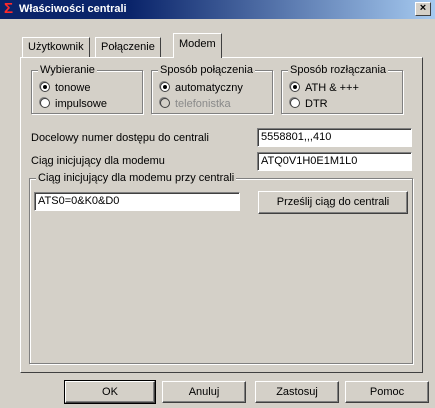 The width and height of the screenshot is (435, 408). I want to click on dialing-group: Wybieranie tonowe impulsowe, so click(87, 88).